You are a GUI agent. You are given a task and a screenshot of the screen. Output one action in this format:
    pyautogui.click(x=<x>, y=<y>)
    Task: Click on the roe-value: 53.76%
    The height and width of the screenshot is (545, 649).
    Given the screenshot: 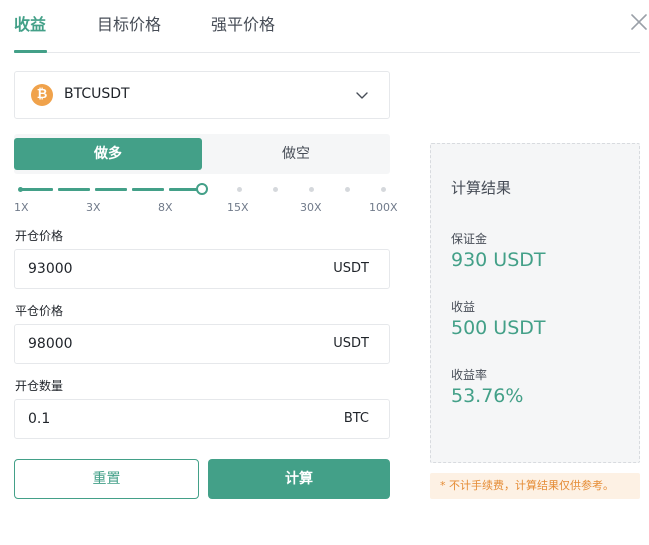 What is the action you would take?
    pyautogui.click(x=487, y=396)
    